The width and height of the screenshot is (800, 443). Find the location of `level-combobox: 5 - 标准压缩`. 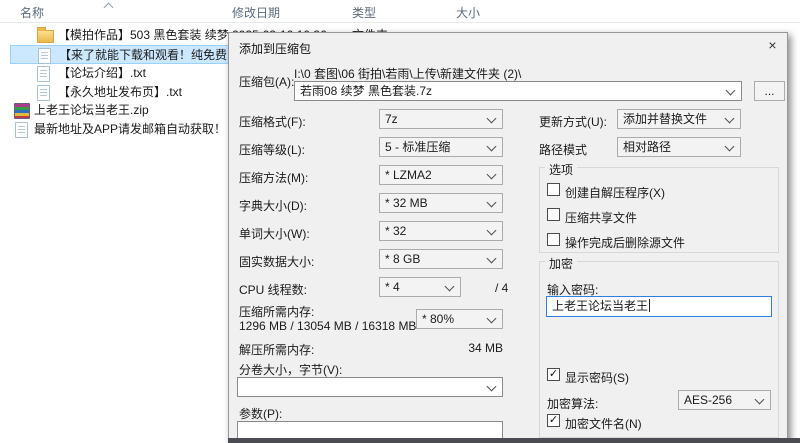

level-combobox: 5 - 标准压缩 is located at coordinates (441, 147).